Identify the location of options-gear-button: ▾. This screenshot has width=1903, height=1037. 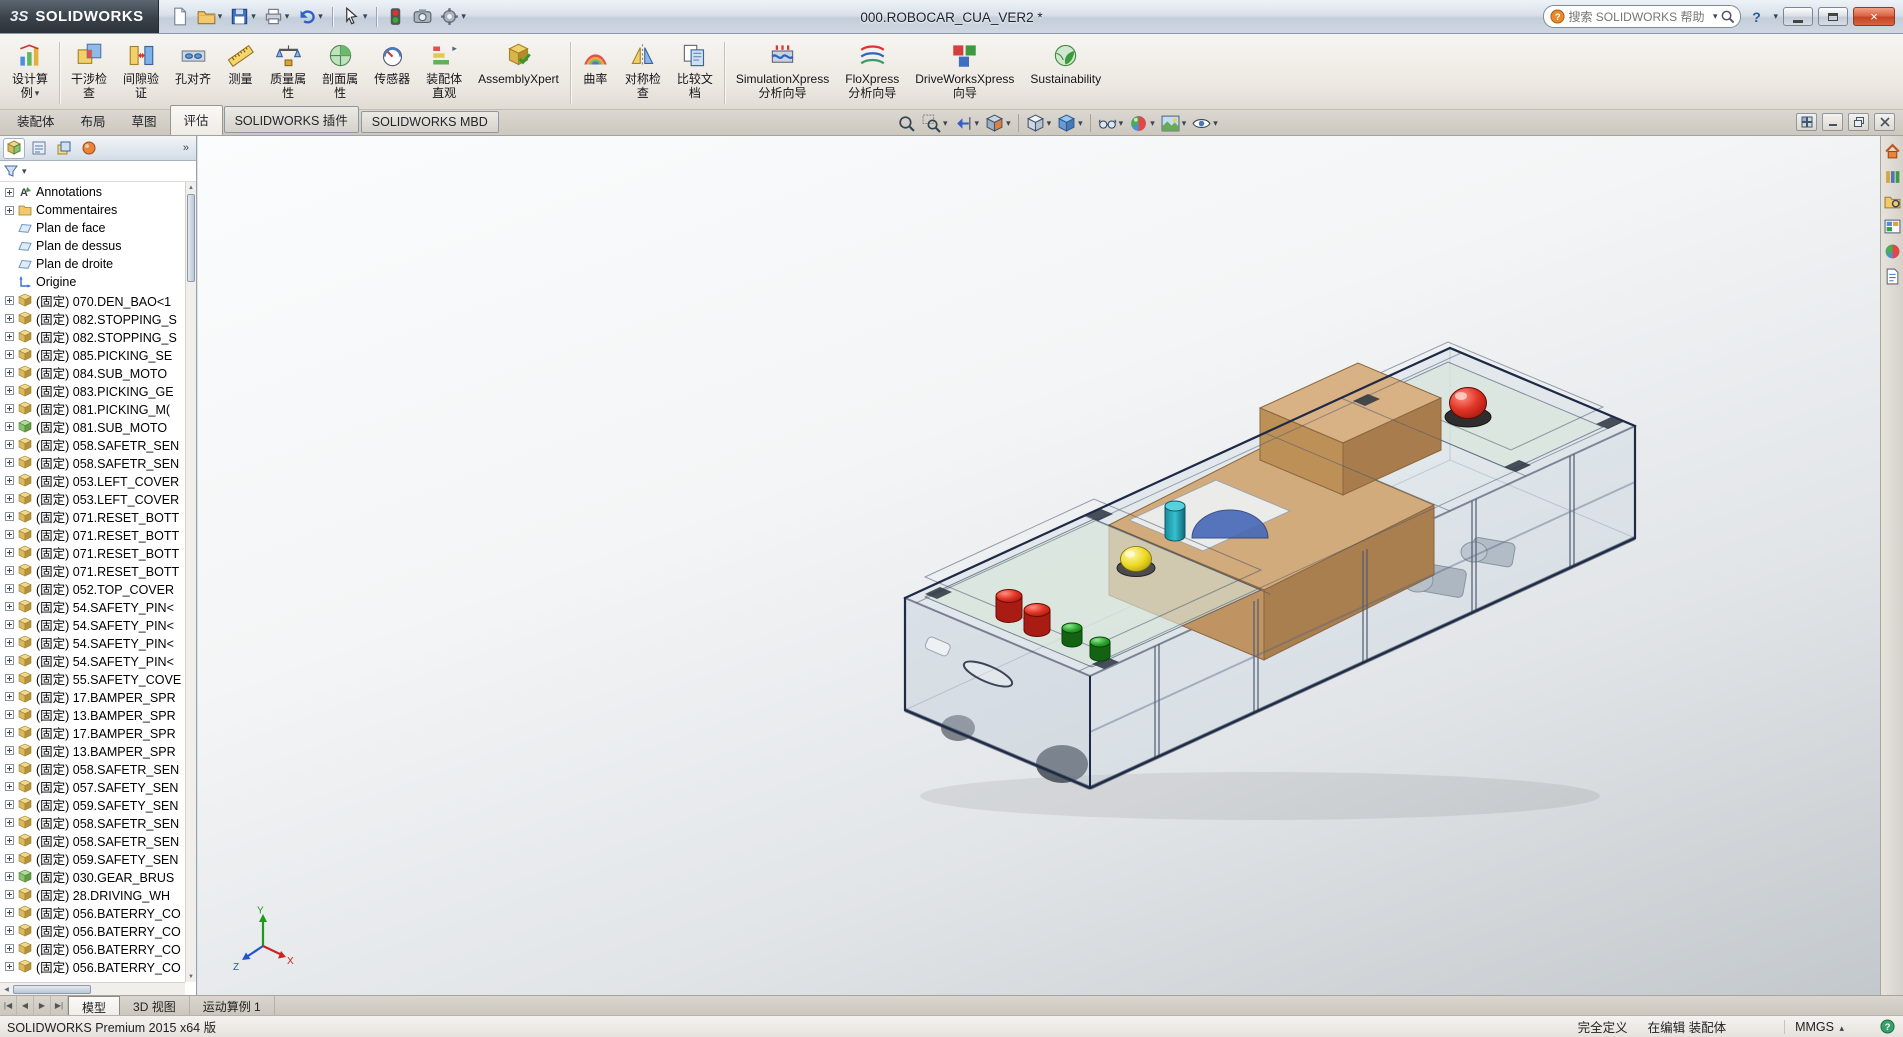
(453, 16).